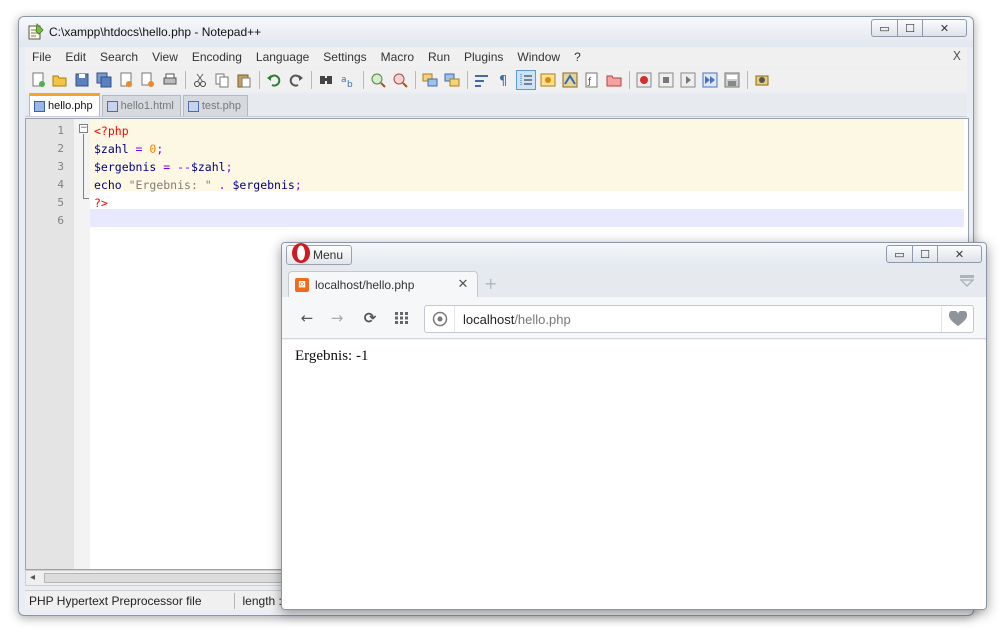 This screenshot has height=634, width=1005. I want to click on indent-guide-icon, so click(526, 80).